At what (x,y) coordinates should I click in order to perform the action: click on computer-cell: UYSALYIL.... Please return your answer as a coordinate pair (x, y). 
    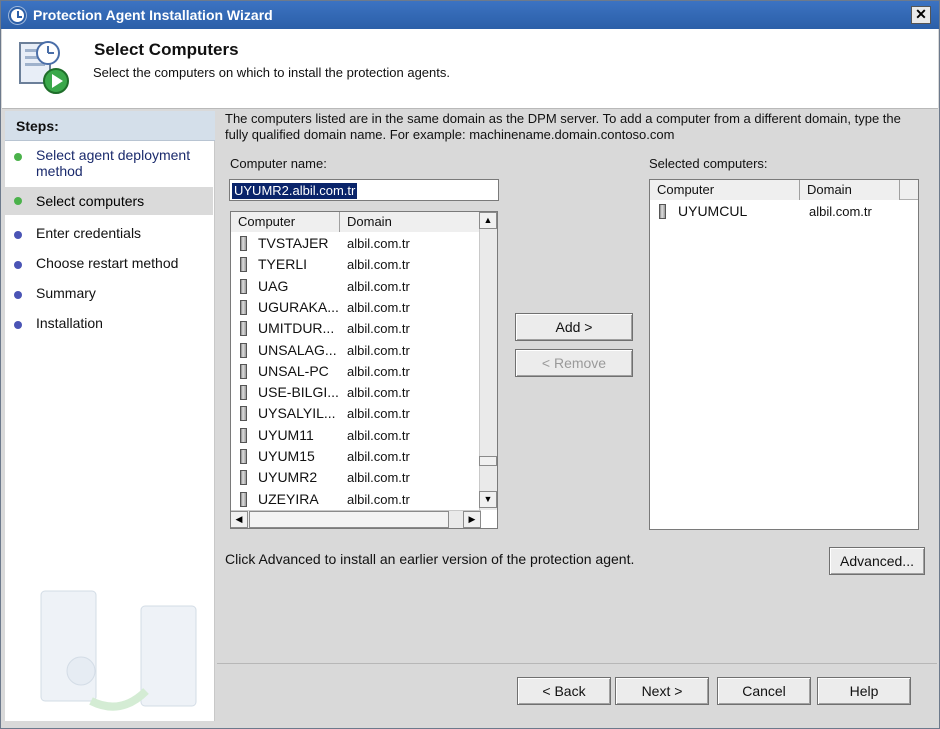
    Looking at the image, I should click on (297, 413).